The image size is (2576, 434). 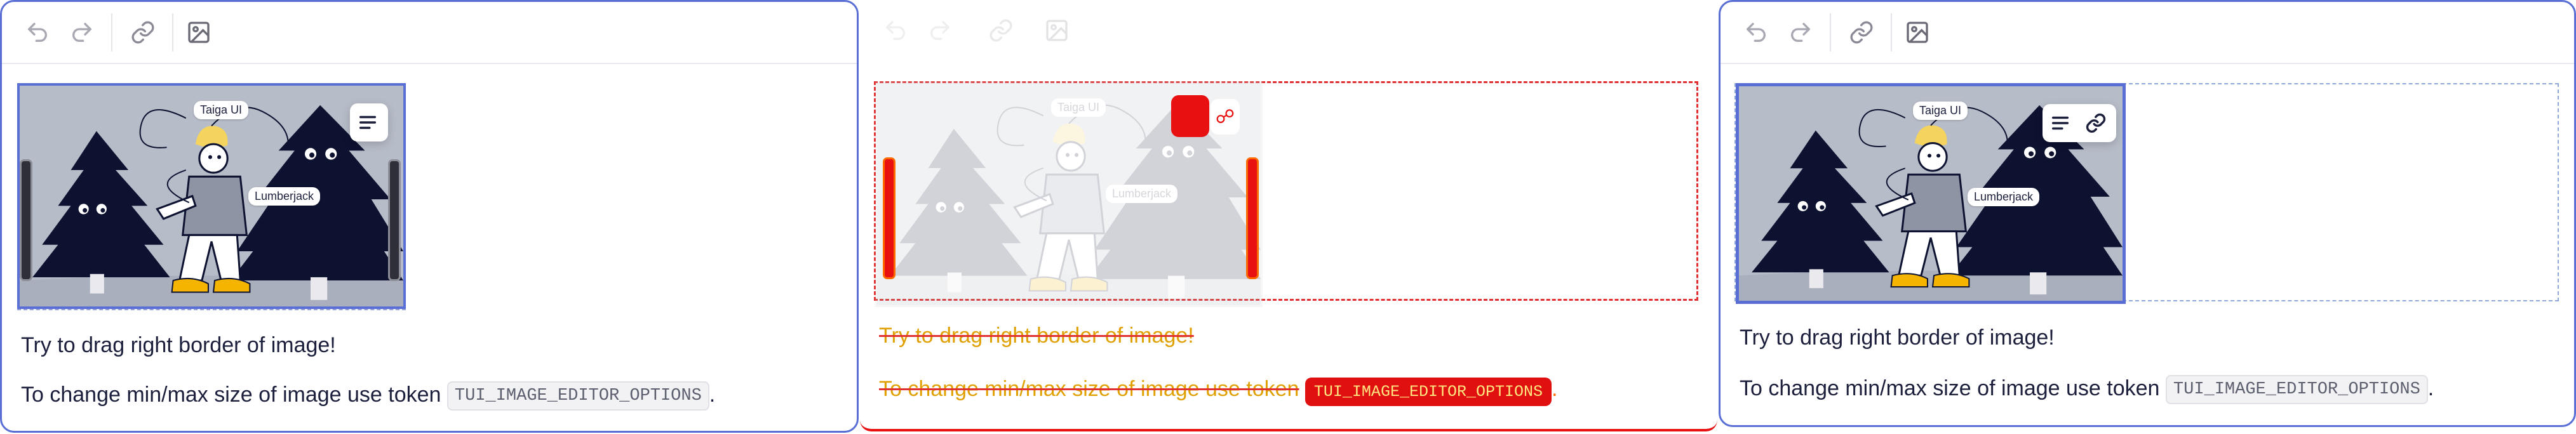 What do you see at coordinates (211, 310) in the screenshot?
I see `image-bottom-guide` at bounding box center [211, 310].